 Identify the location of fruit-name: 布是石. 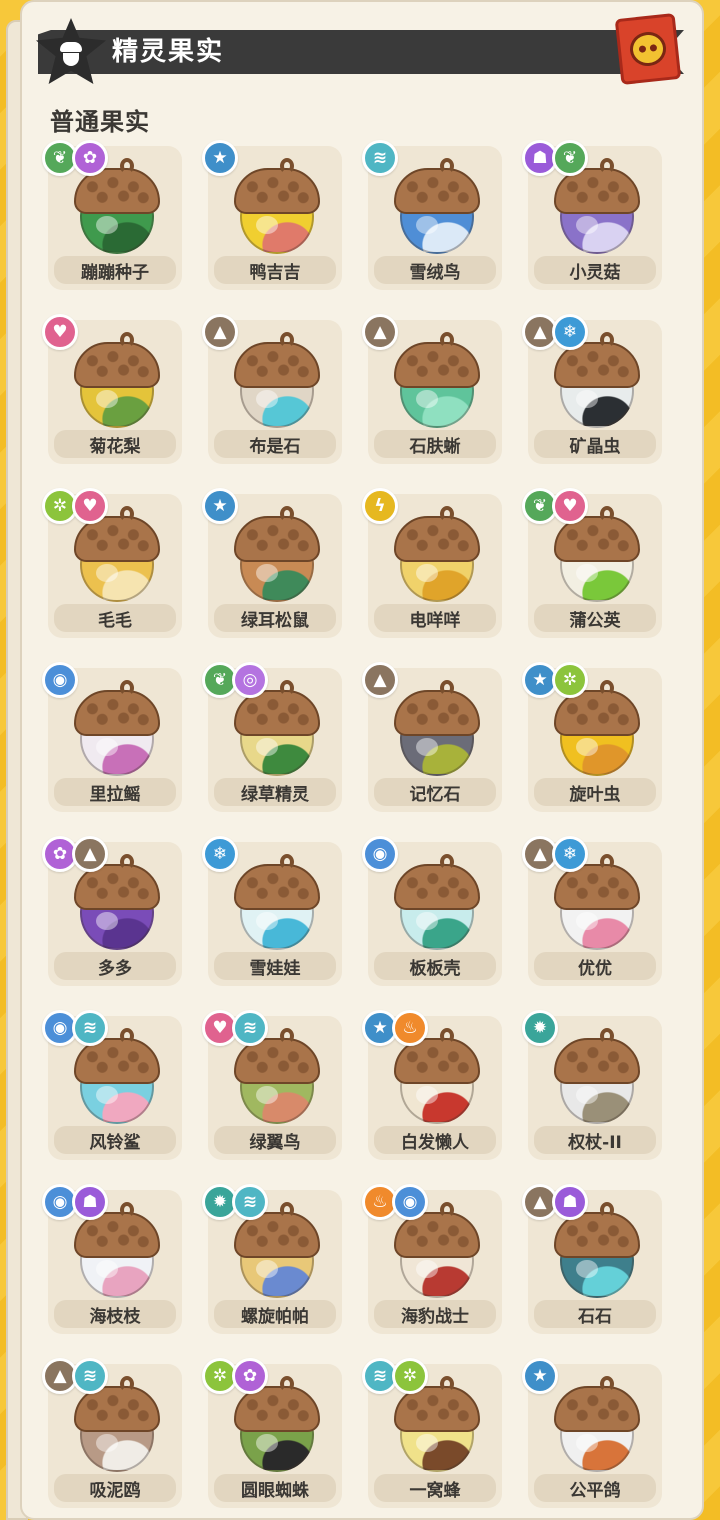
(275, 444).